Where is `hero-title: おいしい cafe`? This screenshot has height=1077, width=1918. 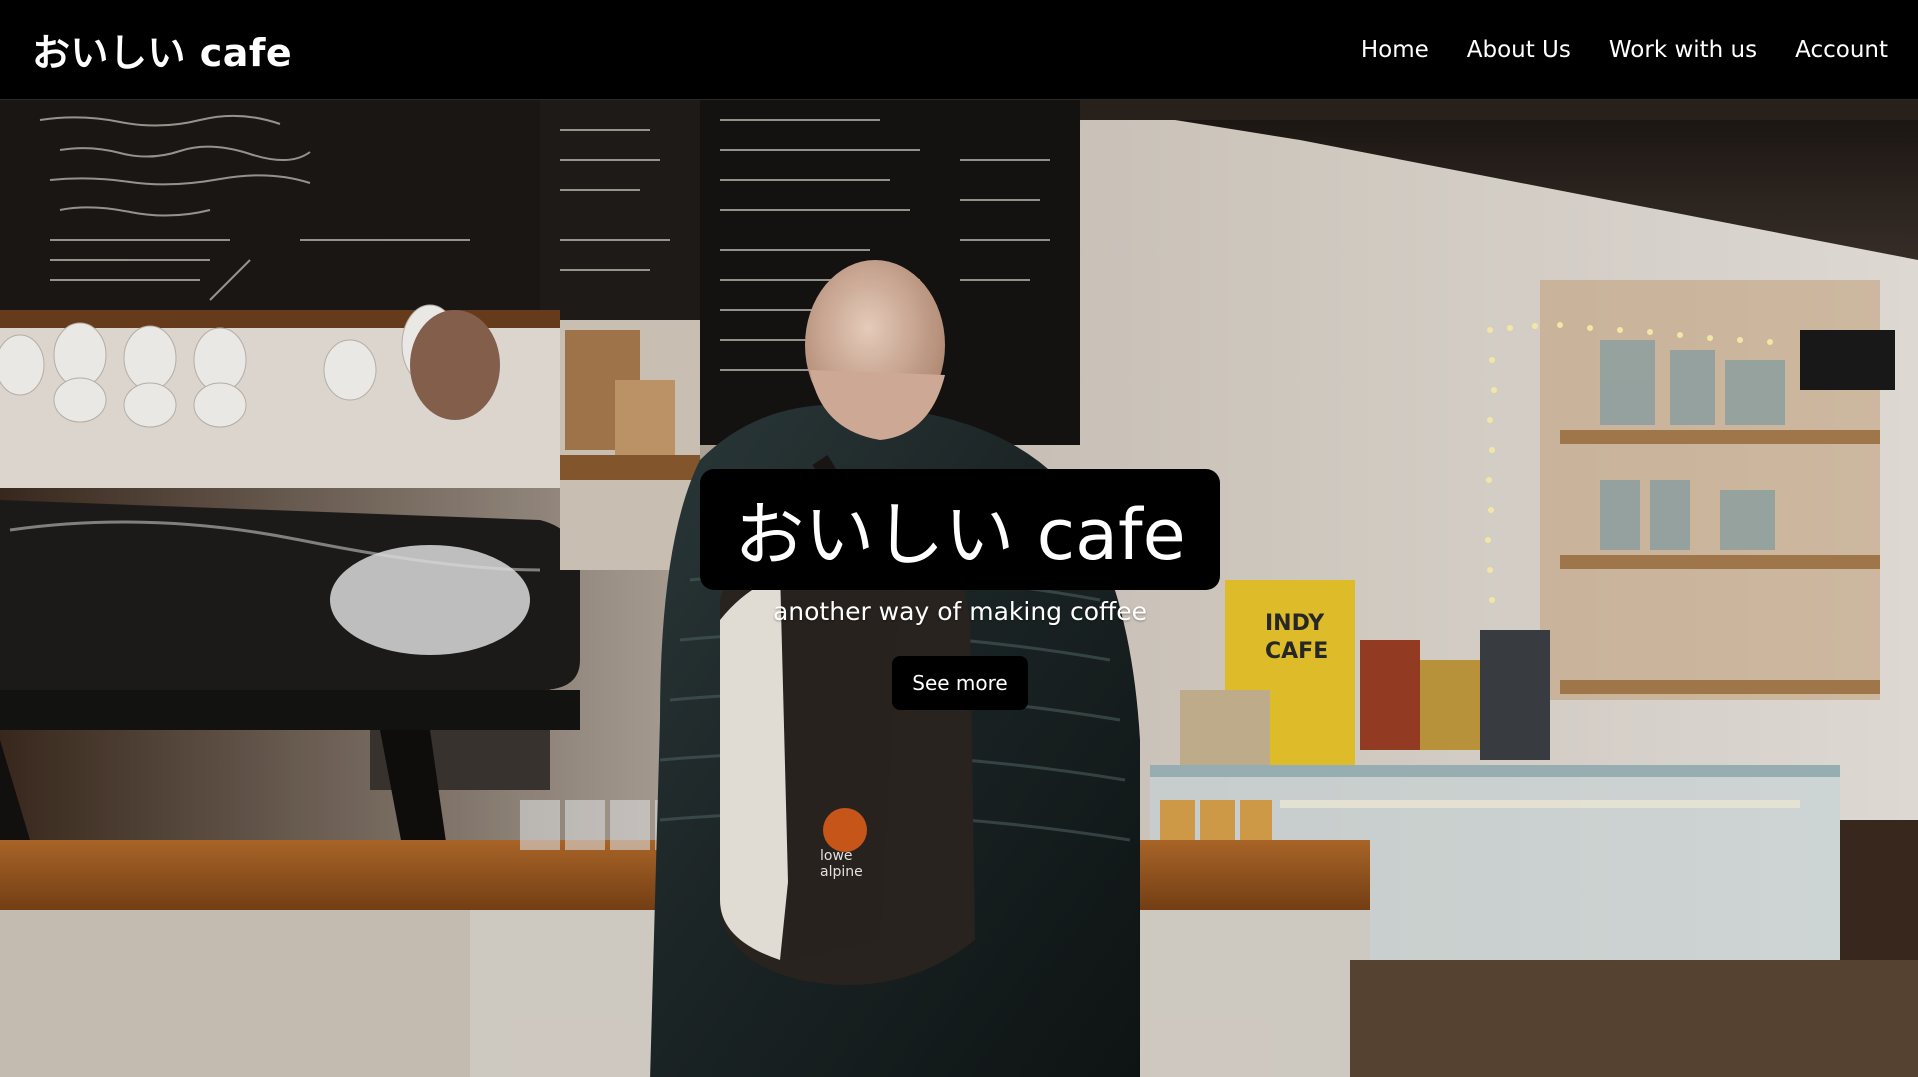 hero-title: おいしい cafe is located at coordinates (960, 529).